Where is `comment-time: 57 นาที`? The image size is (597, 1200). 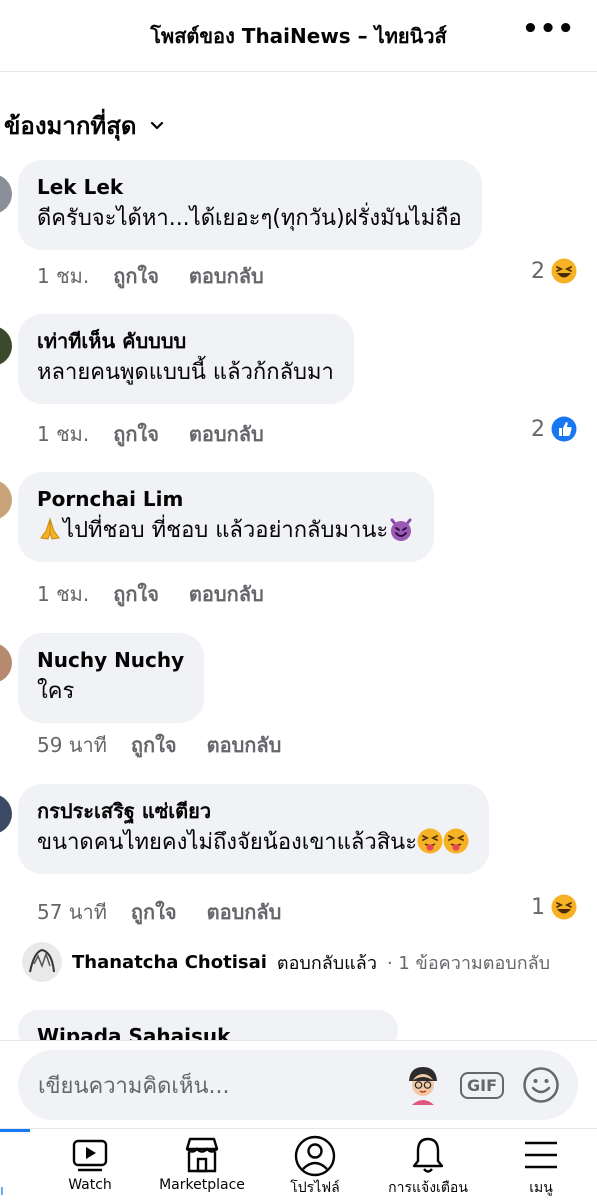
comment-time: 57 นาที is located at coordinates (72, 912).